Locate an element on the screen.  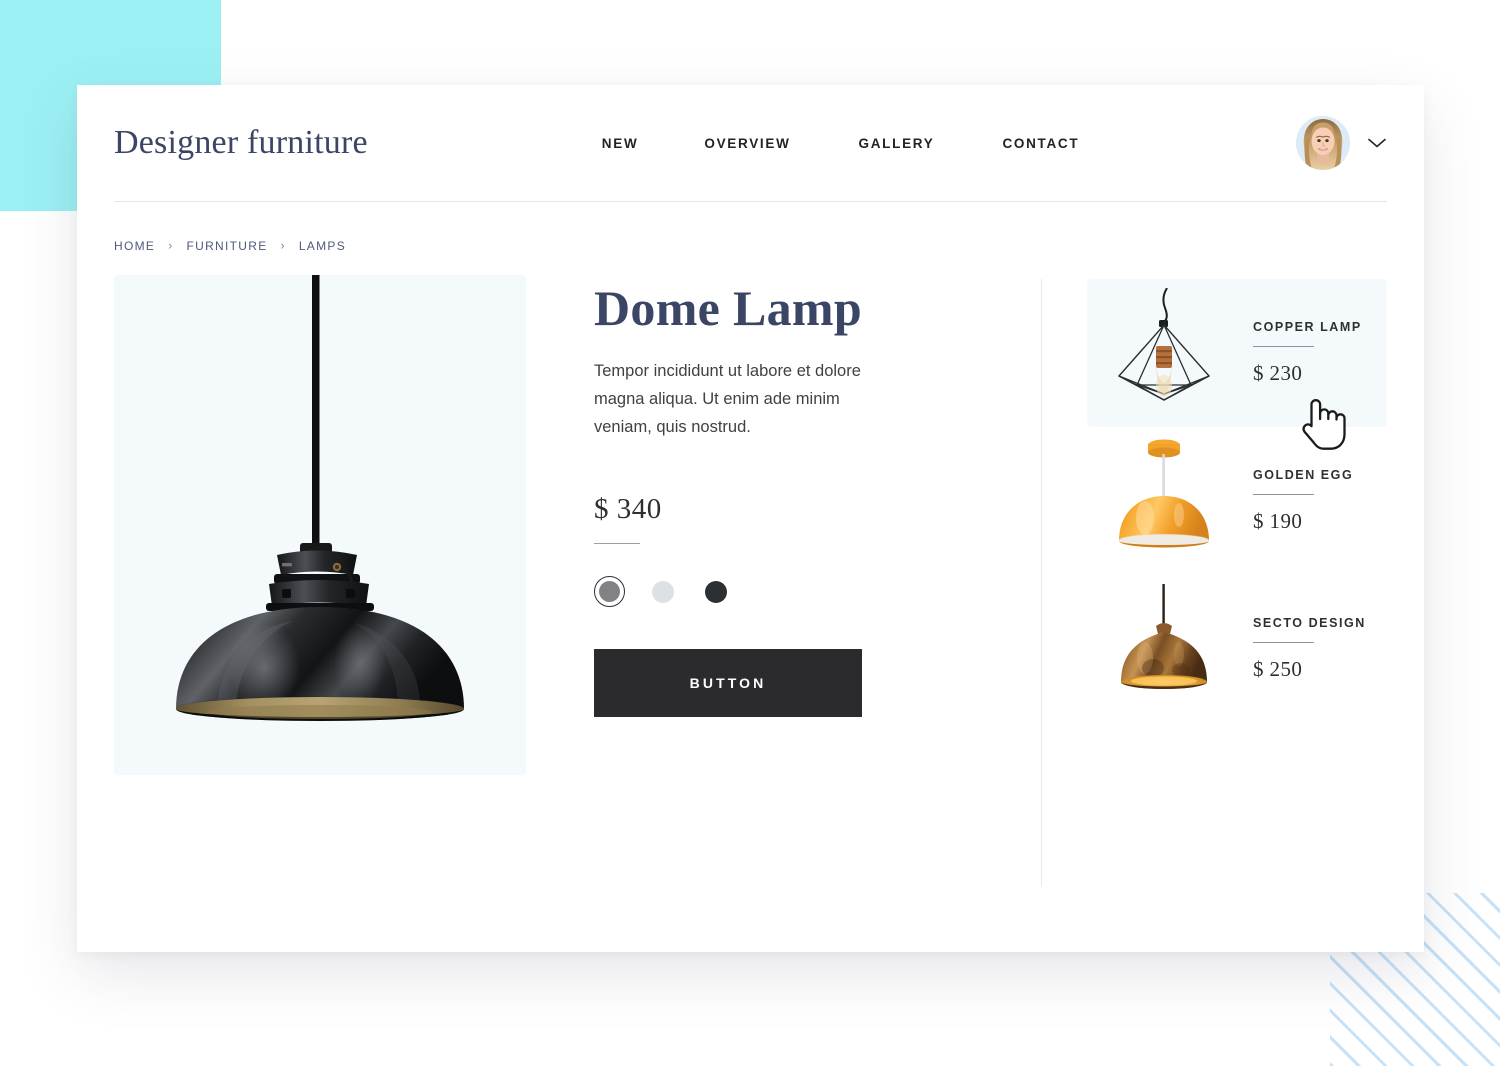
main-navigation: NEW OVERVIEW GALLERY CONTACT is located at coordinates (841, 143).